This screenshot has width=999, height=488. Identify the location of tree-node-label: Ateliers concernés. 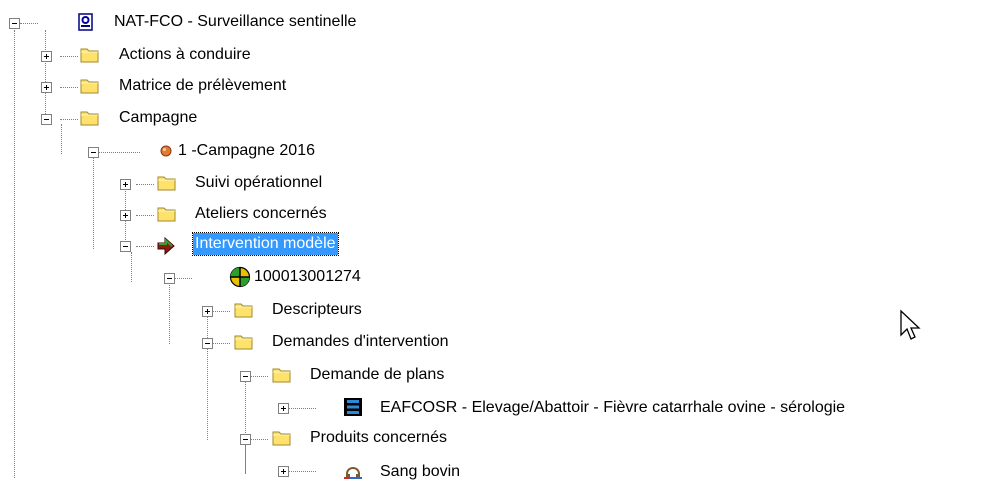
(261, 214).